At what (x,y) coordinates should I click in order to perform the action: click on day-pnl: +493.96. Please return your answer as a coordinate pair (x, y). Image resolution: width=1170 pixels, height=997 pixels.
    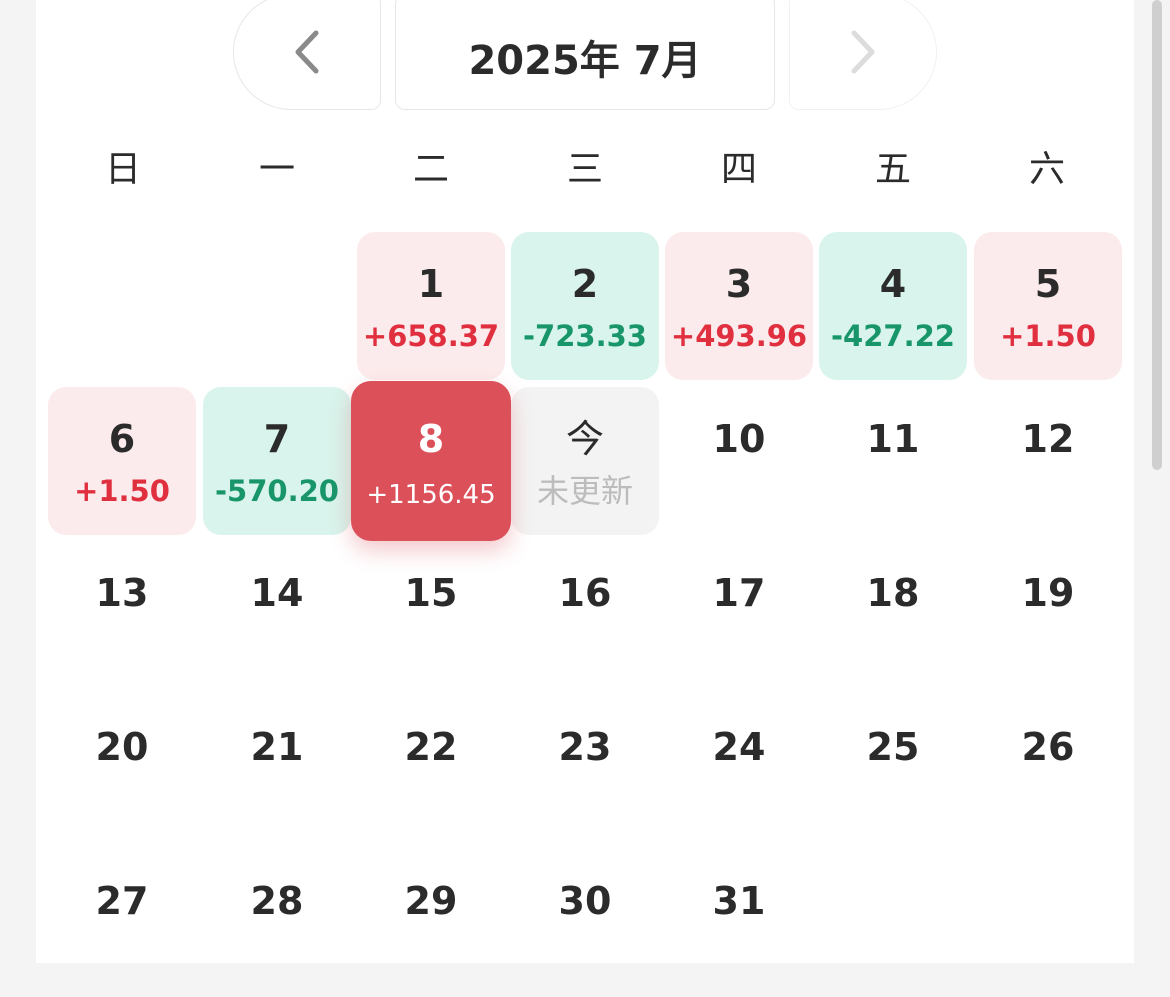
    Looking at the image, I should click on (739, 336).